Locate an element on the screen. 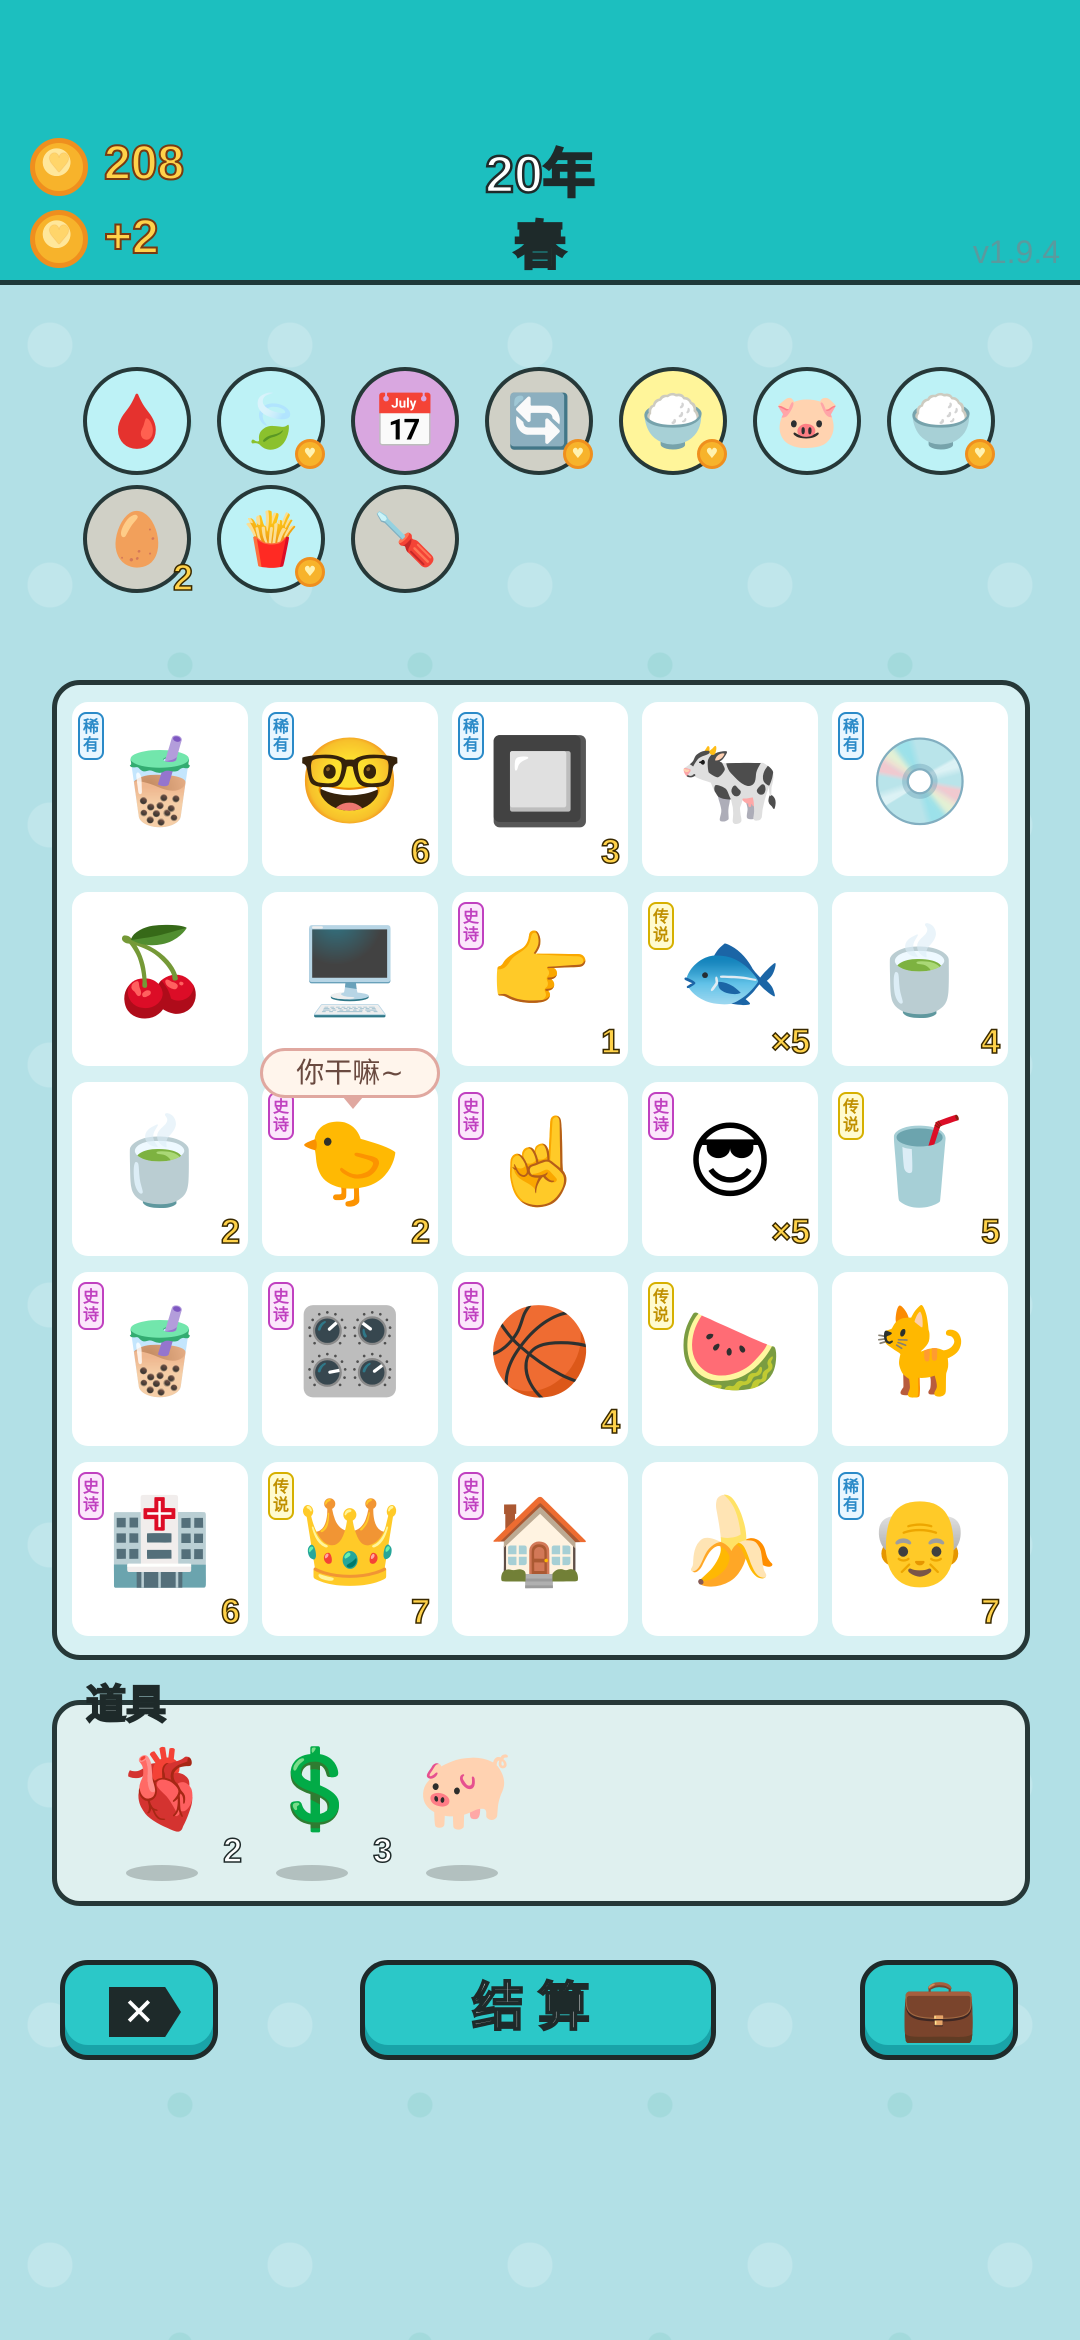  item-piggy: 🐷 is located at coordinates (807, 421).